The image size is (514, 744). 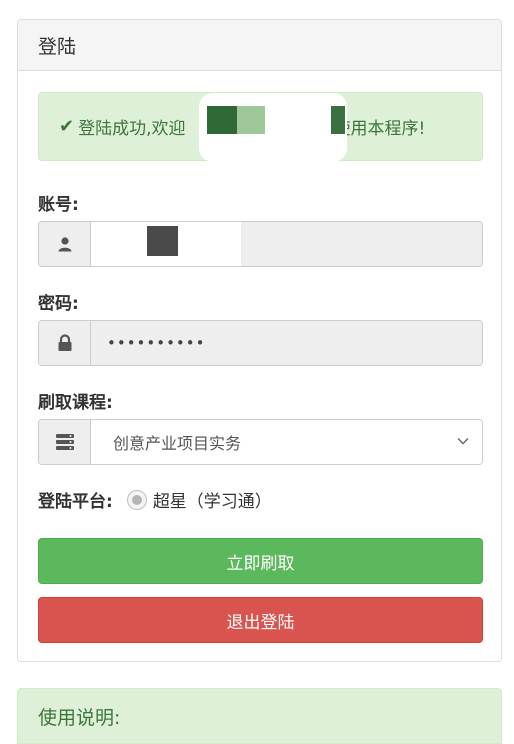 What do you see at coordinates (65, 343) in the screenshot?
I see `lock-icon` at bounding box center [65, 343].